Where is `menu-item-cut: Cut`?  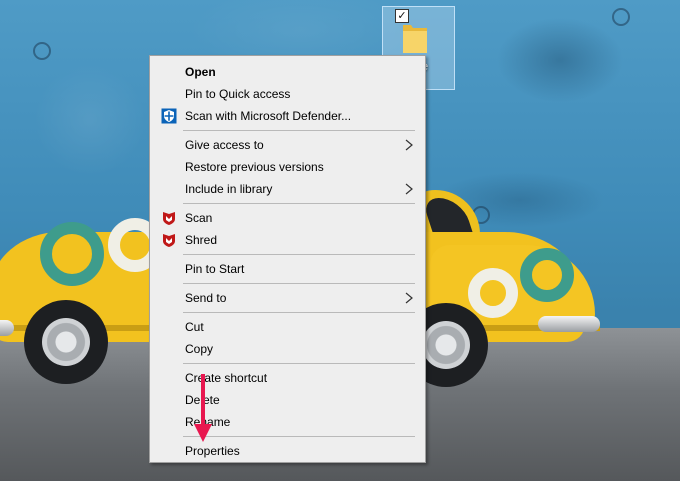 menu-item-cut: Cut is located at coordinates (287, 327).